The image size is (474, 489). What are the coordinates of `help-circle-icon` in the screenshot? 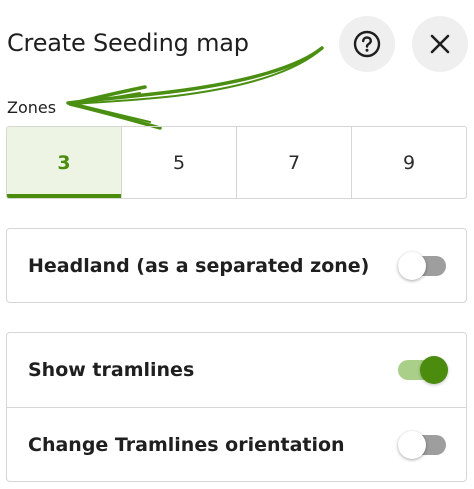 It's located at (367, 44).